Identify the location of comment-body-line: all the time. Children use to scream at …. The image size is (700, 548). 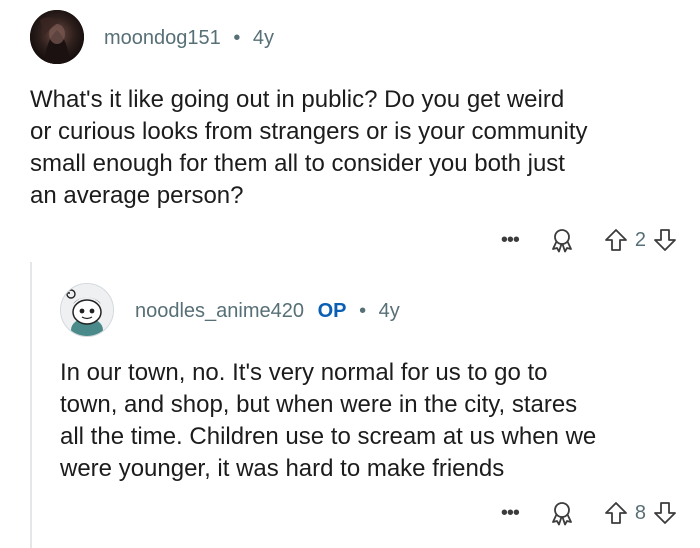
(328, 436).